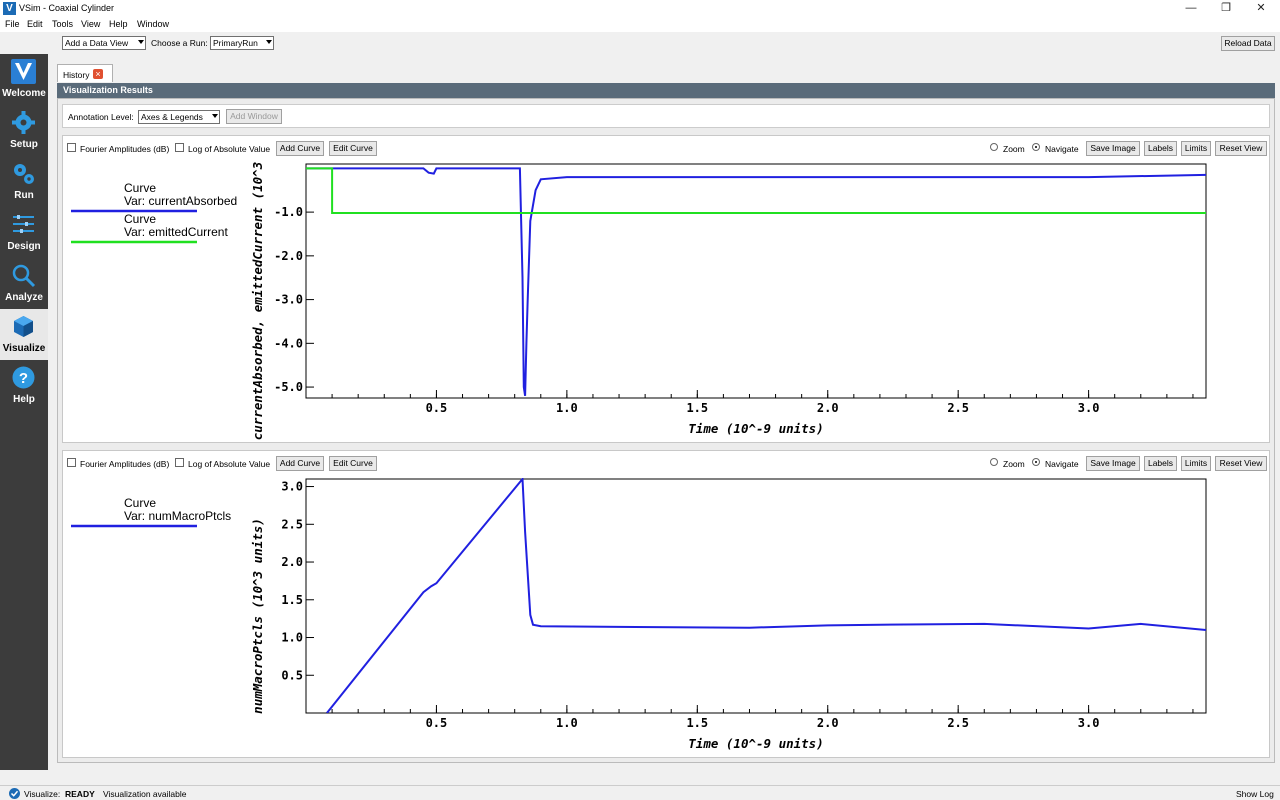  I want to click on navigate-label: Navigate, so click(1062, 464).